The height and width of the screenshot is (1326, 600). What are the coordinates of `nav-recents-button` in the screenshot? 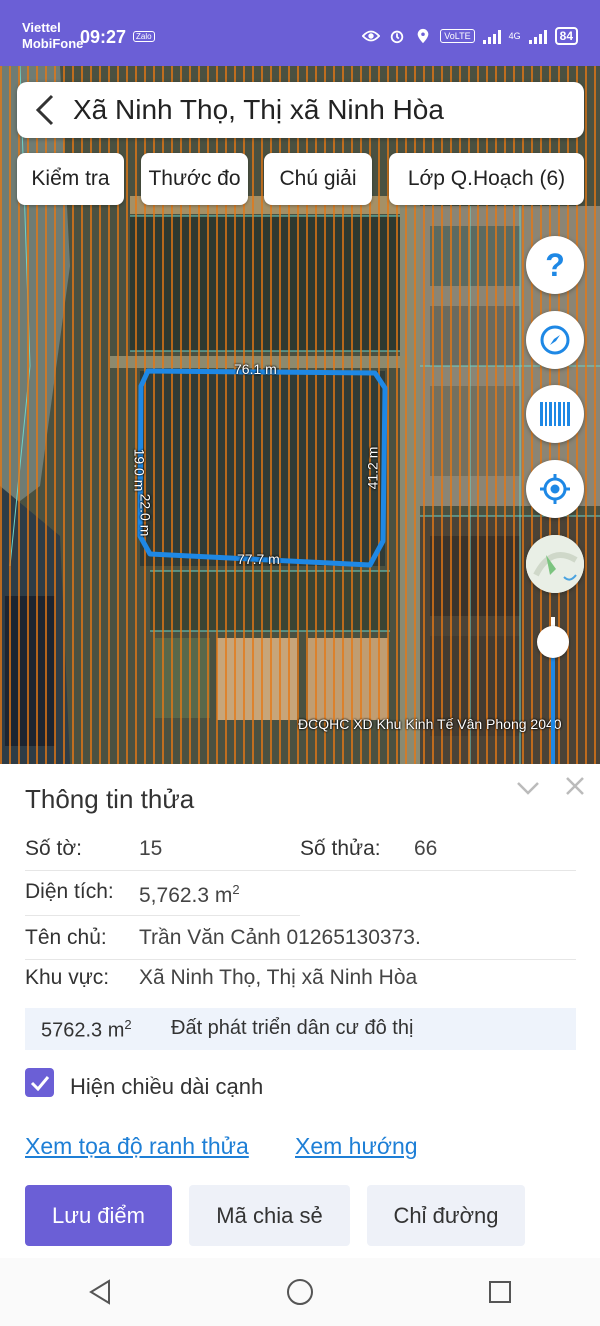 It's located at (500, 1292).